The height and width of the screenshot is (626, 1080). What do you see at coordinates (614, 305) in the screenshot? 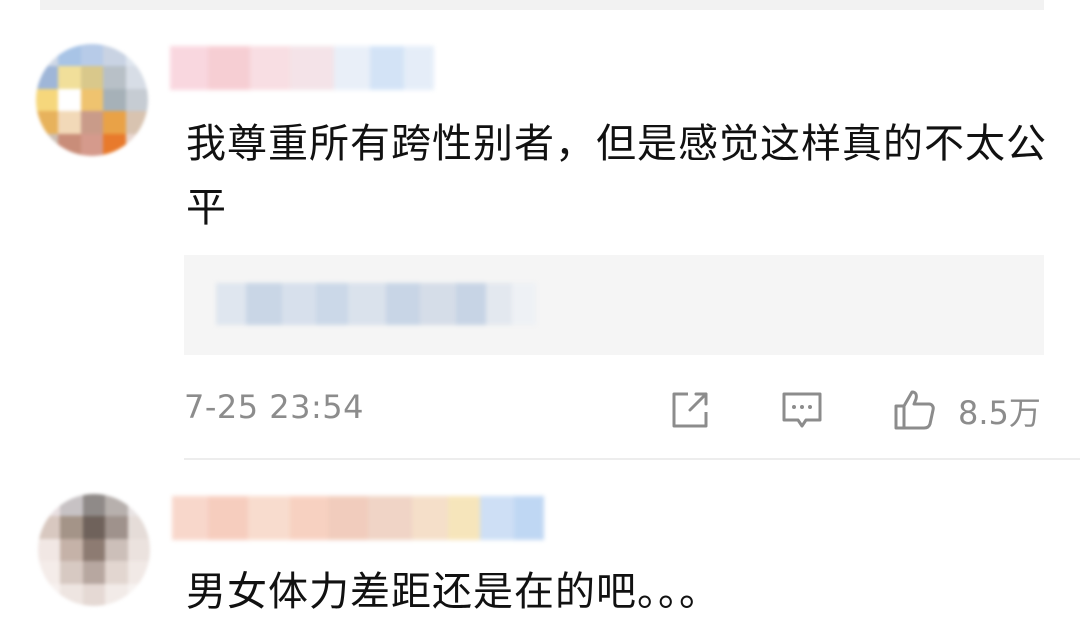
I see `reply-preview` at bounding box center [614, 305].